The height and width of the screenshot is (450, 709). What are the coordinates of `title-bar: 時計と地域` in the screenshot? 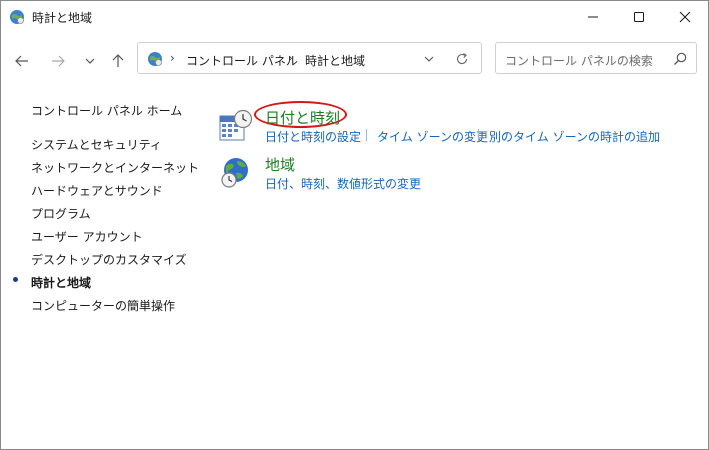 It's located at (354, 17).